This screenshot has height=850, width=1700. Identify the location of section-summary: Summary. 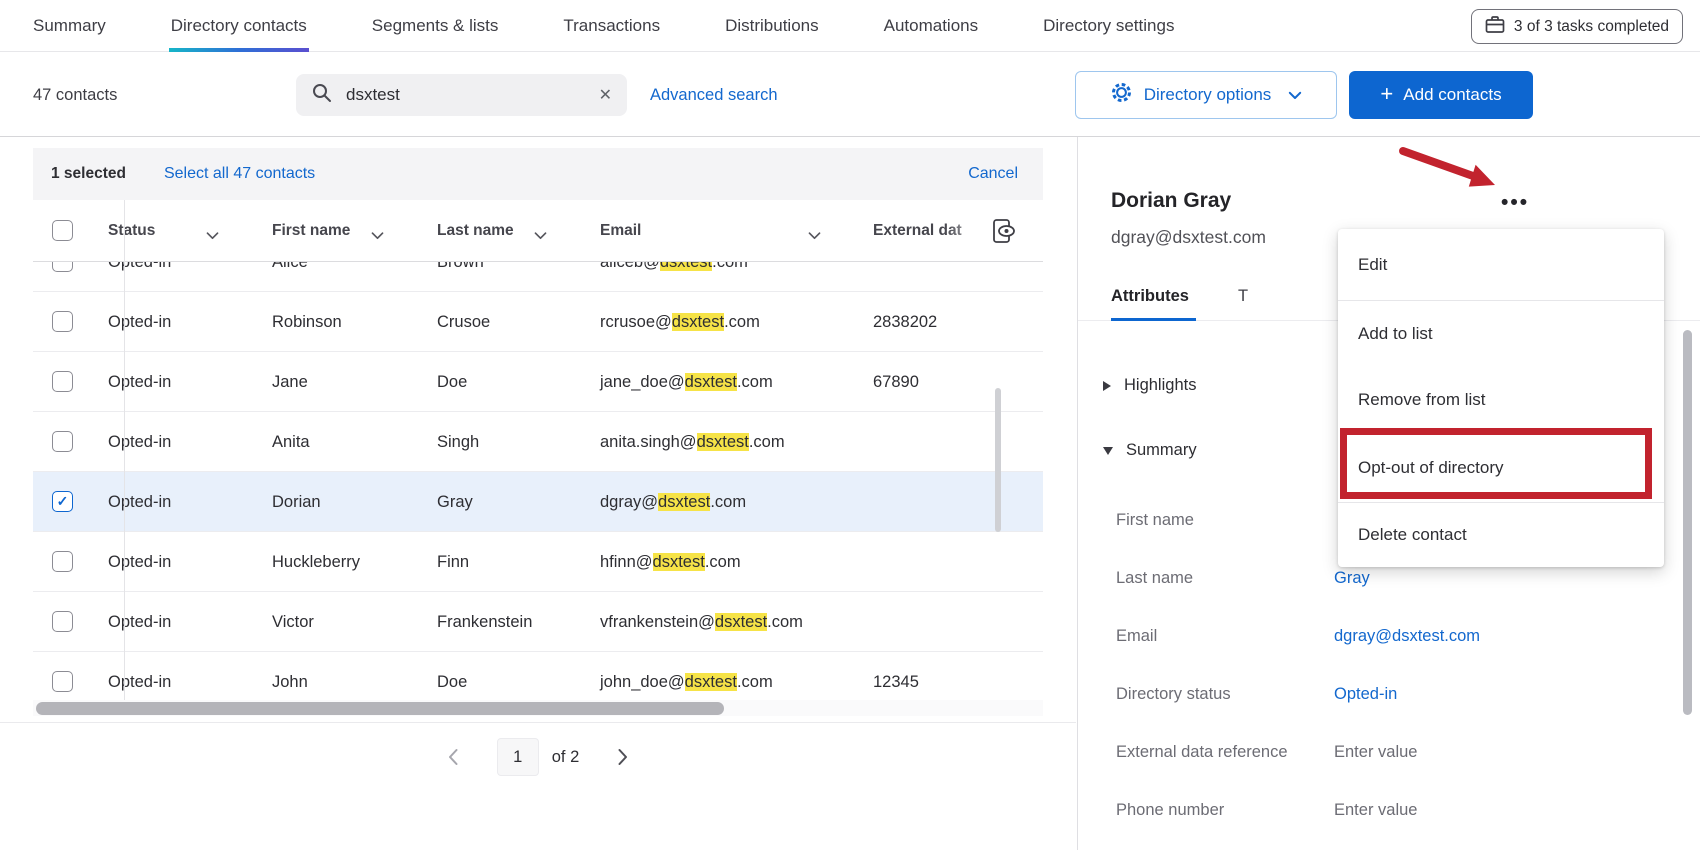
(1150, 450).